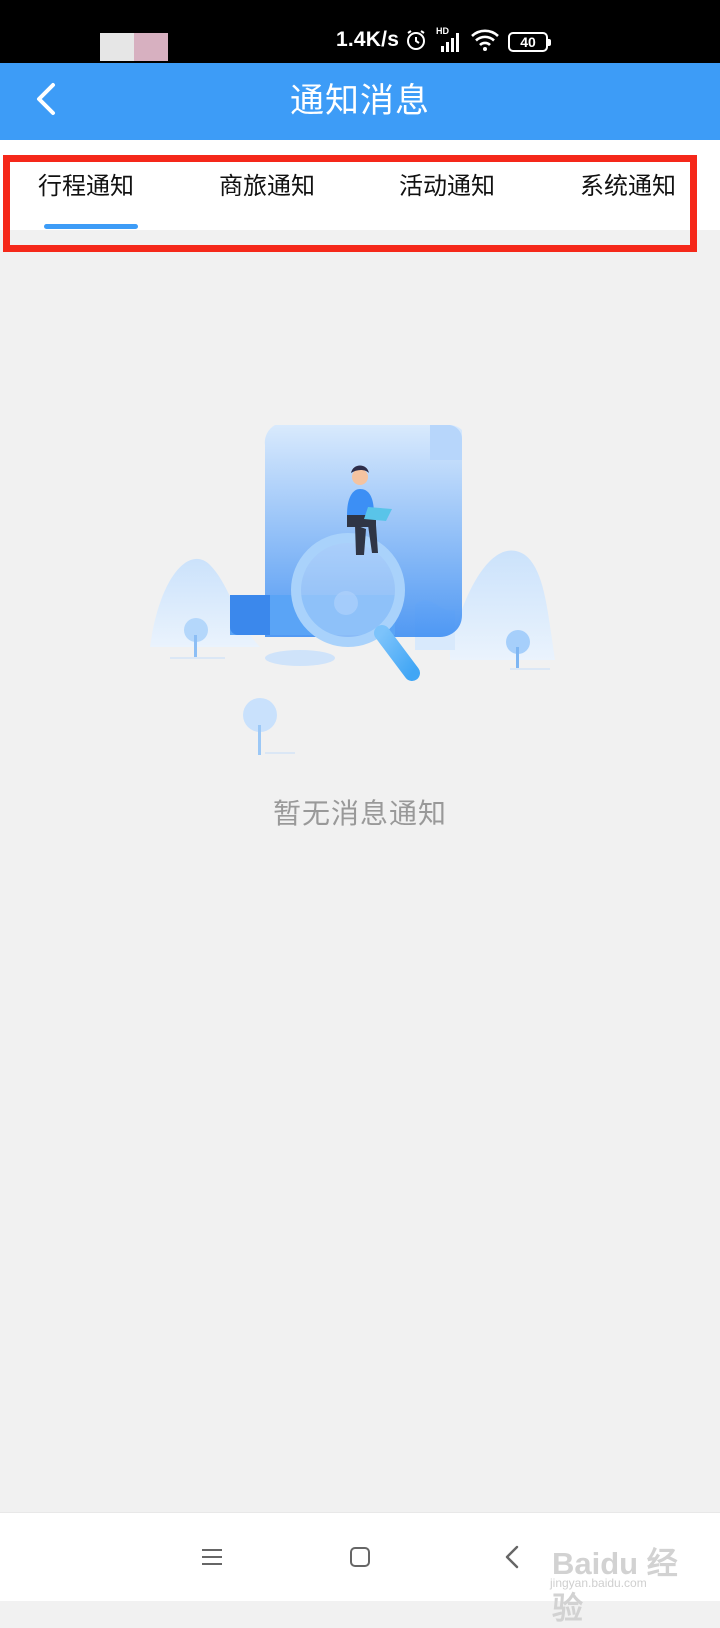 The image size is (720, 1628). I want to click on status-bar: 1.4K/s HD 40, so click(360, 31).